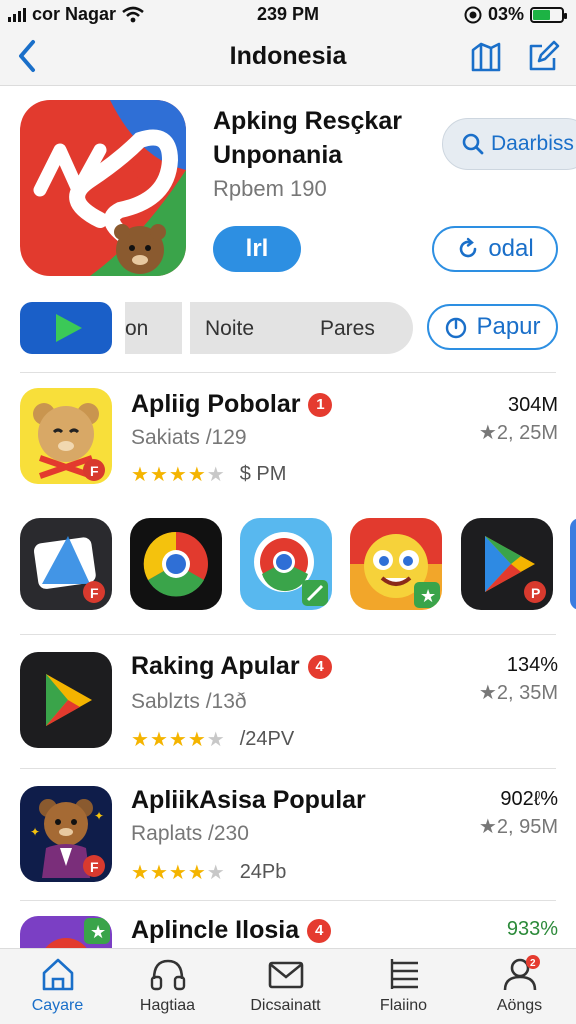  I want to click on strip-app-game: ★, so click(396, 564).